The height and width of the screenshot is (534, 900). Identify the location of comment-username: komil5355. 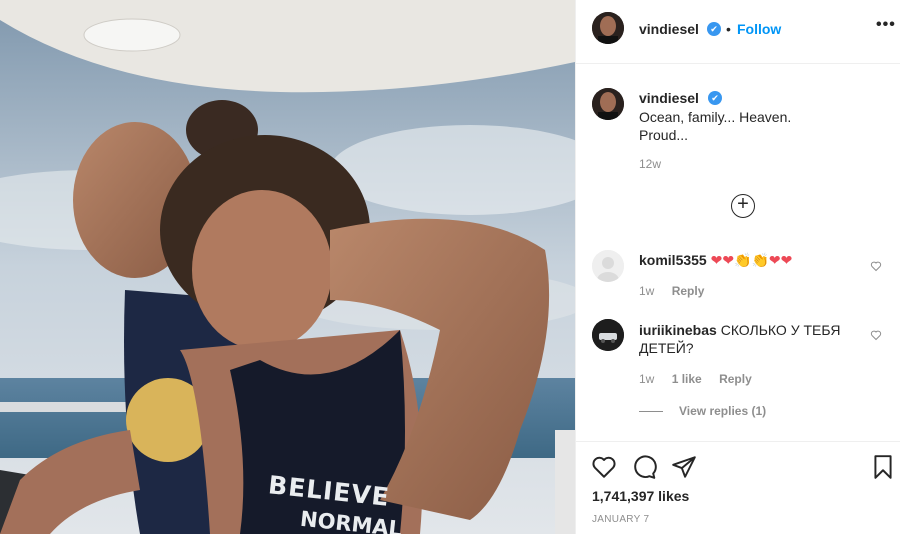
(673, 260).